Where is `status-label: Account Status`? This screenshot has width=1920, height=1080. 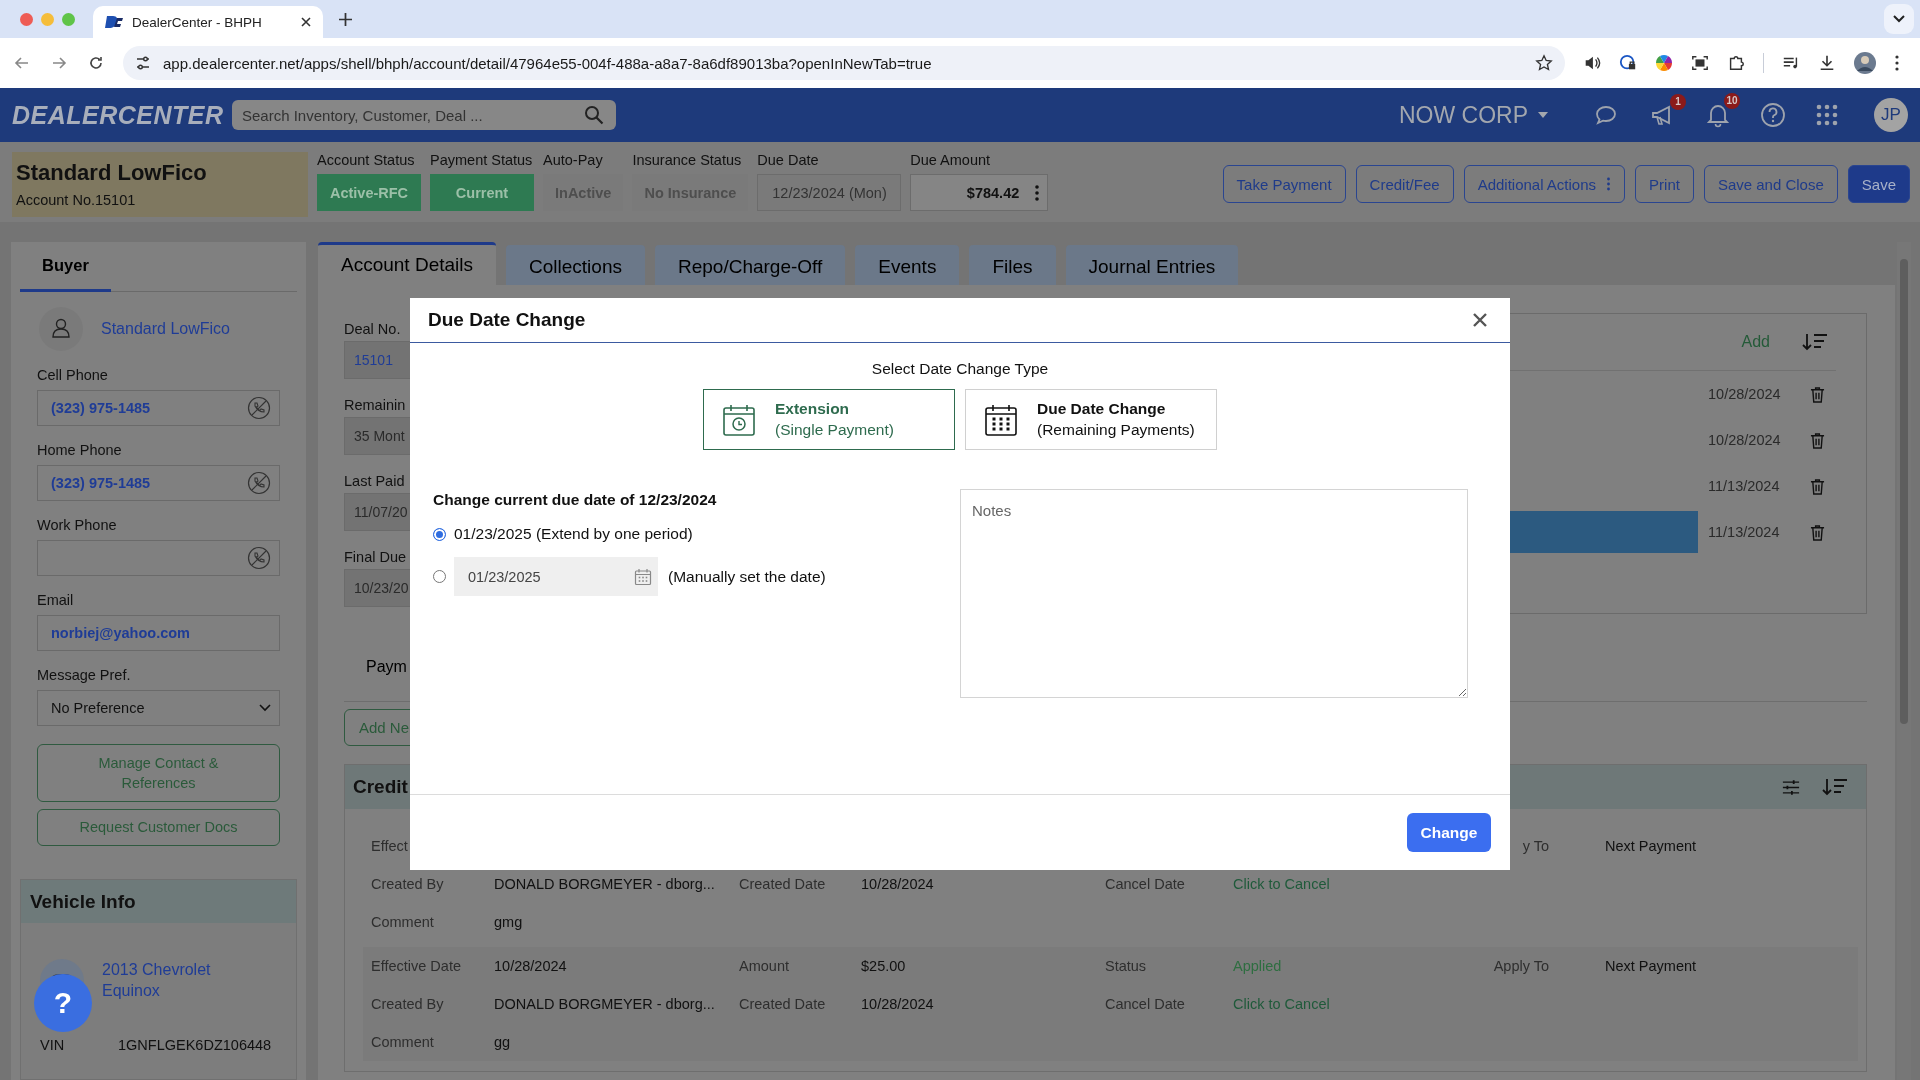 status-label: Account Status is located at coordinates (366, 160).